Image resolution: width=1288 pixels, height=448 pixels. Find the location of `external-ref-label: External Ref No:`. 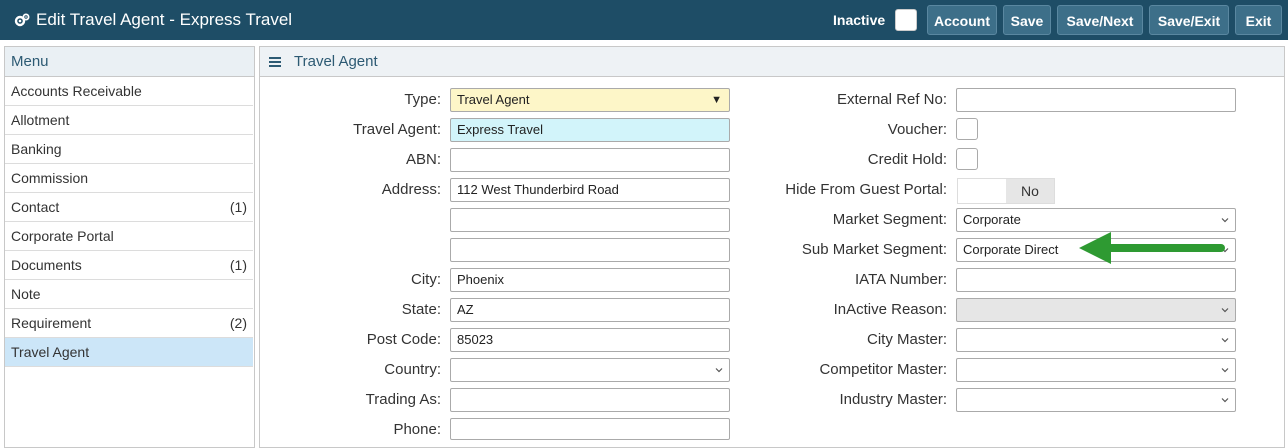

external-ref-label: External Ref No: is located at coordinates (891, 99).